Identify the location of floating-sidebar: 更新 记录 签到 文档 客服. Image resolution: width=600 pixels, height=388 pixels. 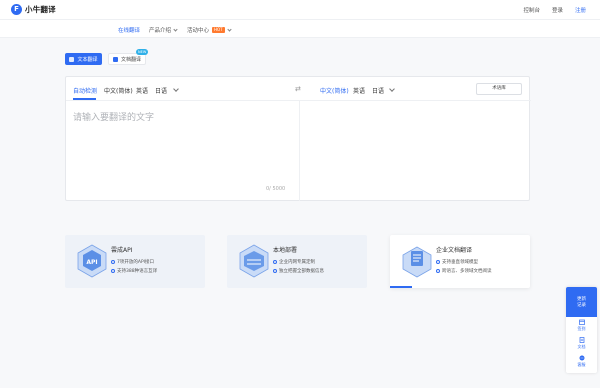
(581, 330).